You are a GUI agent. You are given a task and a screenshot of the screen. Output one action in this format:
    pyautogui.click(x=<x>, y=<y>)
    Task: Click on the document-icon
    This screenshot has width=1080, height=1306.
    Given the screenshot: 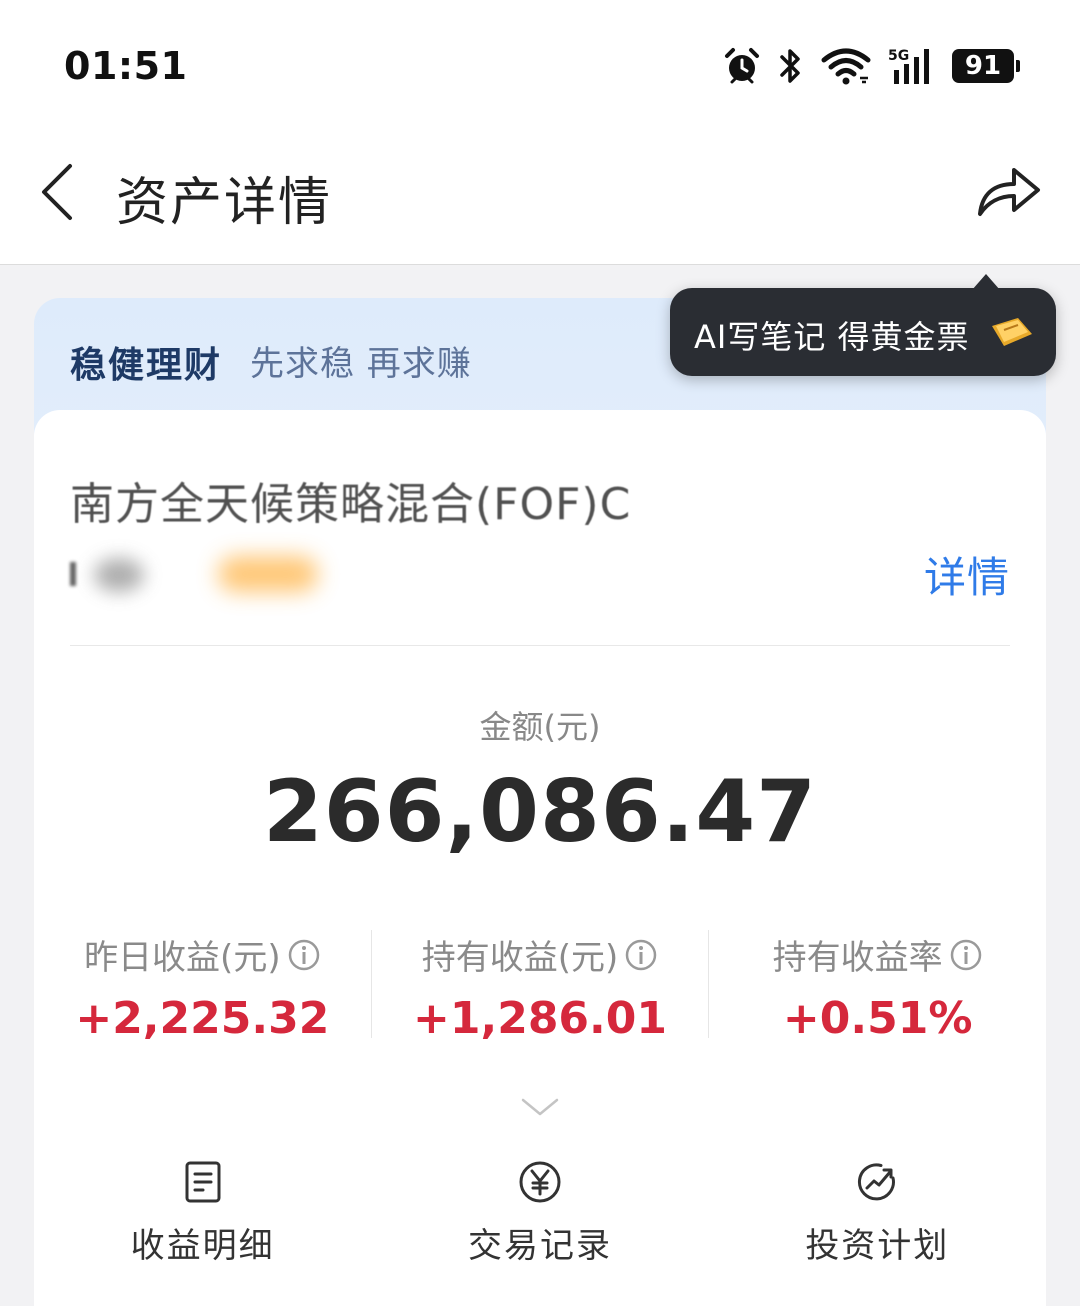 What is the action you would take?
    pyautogui.click(x=203, y=1182)
    